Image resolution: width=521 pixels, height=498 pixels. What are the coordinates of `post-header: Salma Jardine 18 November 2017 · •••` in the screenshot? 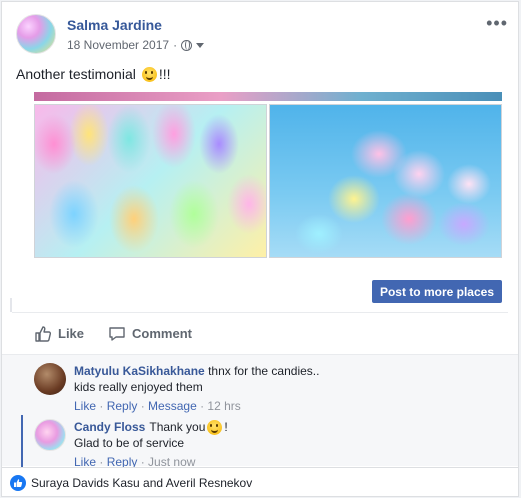 It's located at (262, 36).